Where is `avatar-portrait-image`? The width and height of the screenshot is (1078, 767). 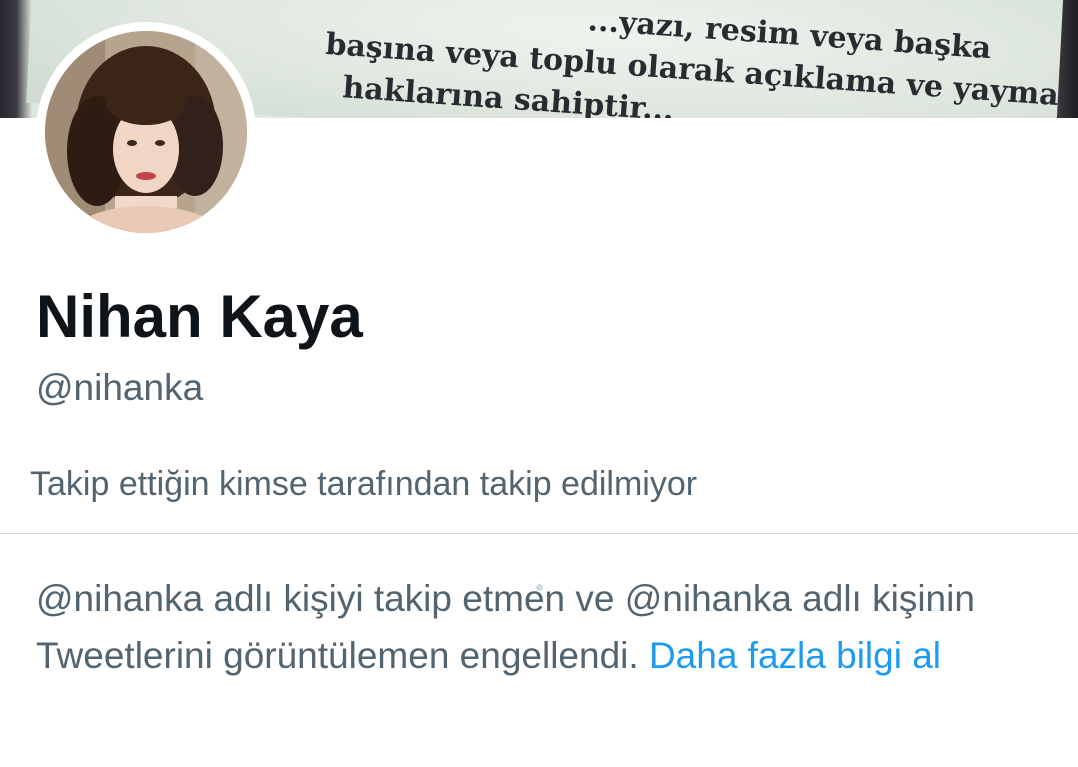 avatar-portrait-image is located at coordinates (146, 132).